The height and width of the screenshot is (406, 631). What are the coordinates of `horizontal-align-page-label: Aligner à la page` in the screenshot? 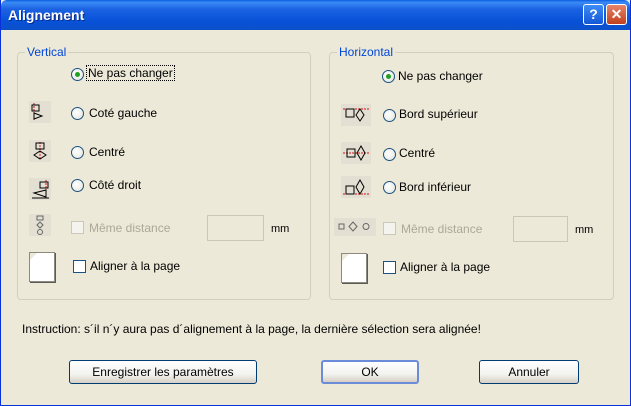 It's located at (445, 267).